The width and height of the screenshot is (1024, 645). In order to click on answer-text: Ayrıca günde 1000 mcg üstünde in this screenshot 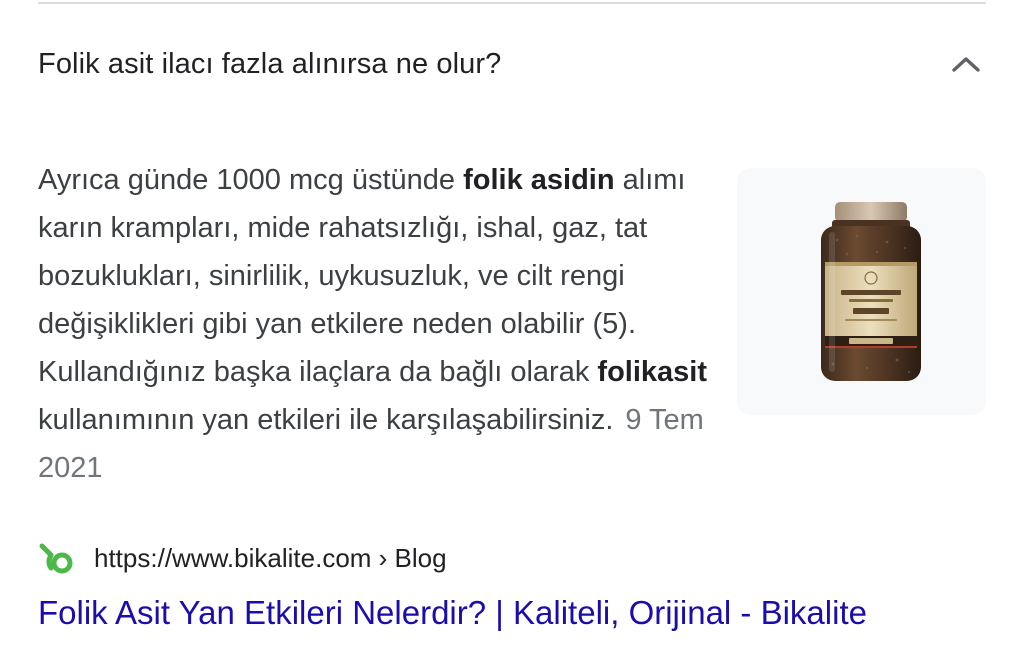, I will do `click(251, 180)`.